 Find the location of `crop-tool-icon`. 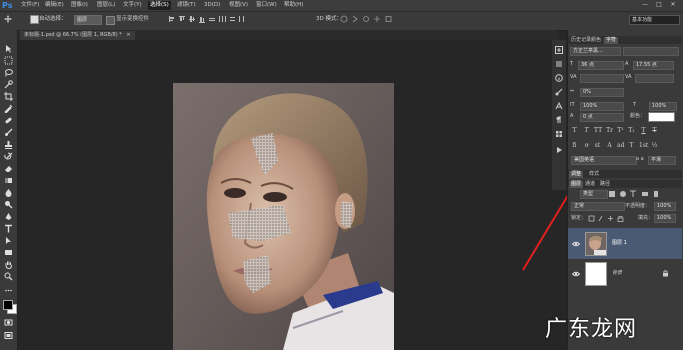

crop-tool-icon is located at coordinates (8, 96).